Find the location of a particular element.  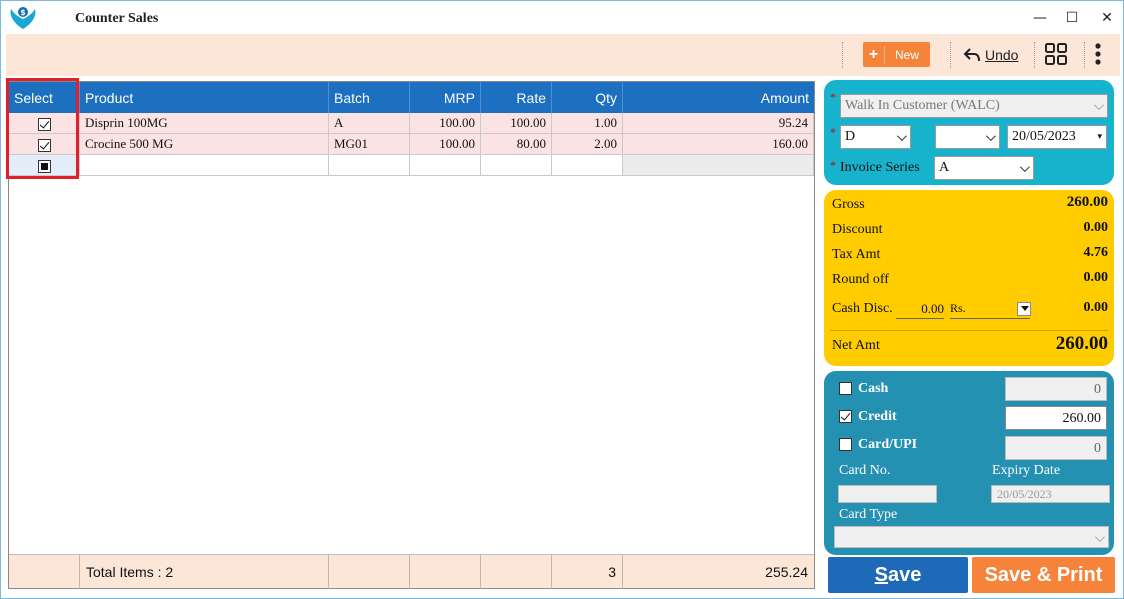

invoice-series-label: Invoice Series is located at coordinates (880, 167).